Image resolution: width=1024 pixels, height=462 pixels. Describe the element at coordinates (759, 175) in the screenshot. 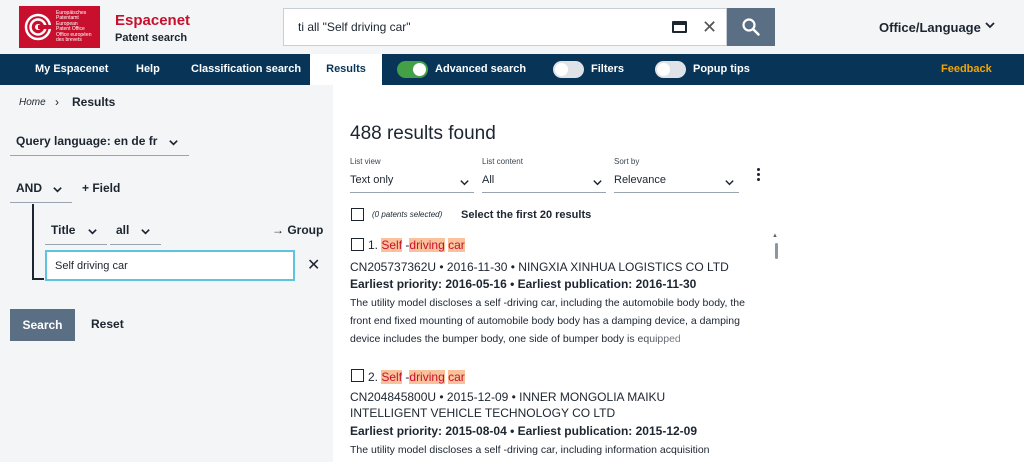

I see `more-options-icon` at that location.